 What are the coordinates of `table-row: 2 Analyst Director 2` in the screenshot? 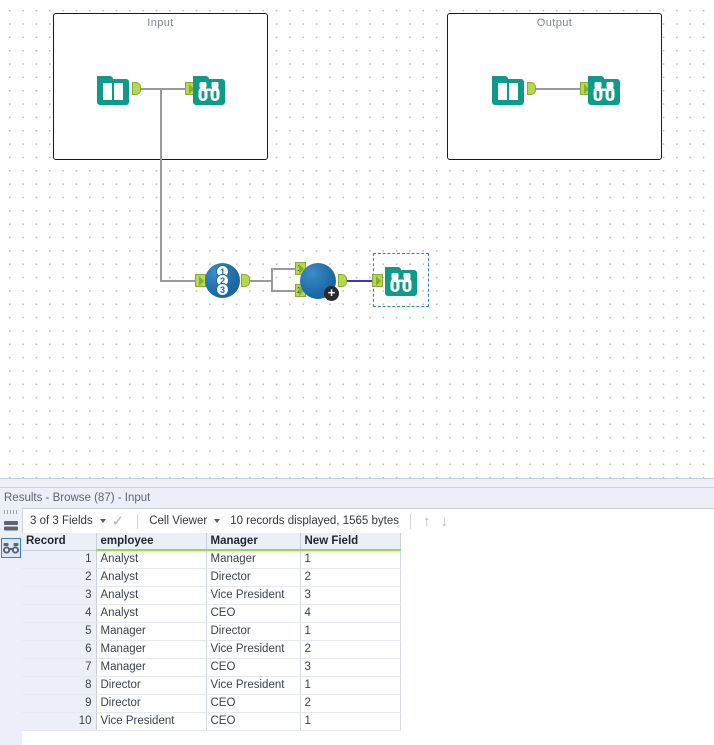 It's located at (211, 577).